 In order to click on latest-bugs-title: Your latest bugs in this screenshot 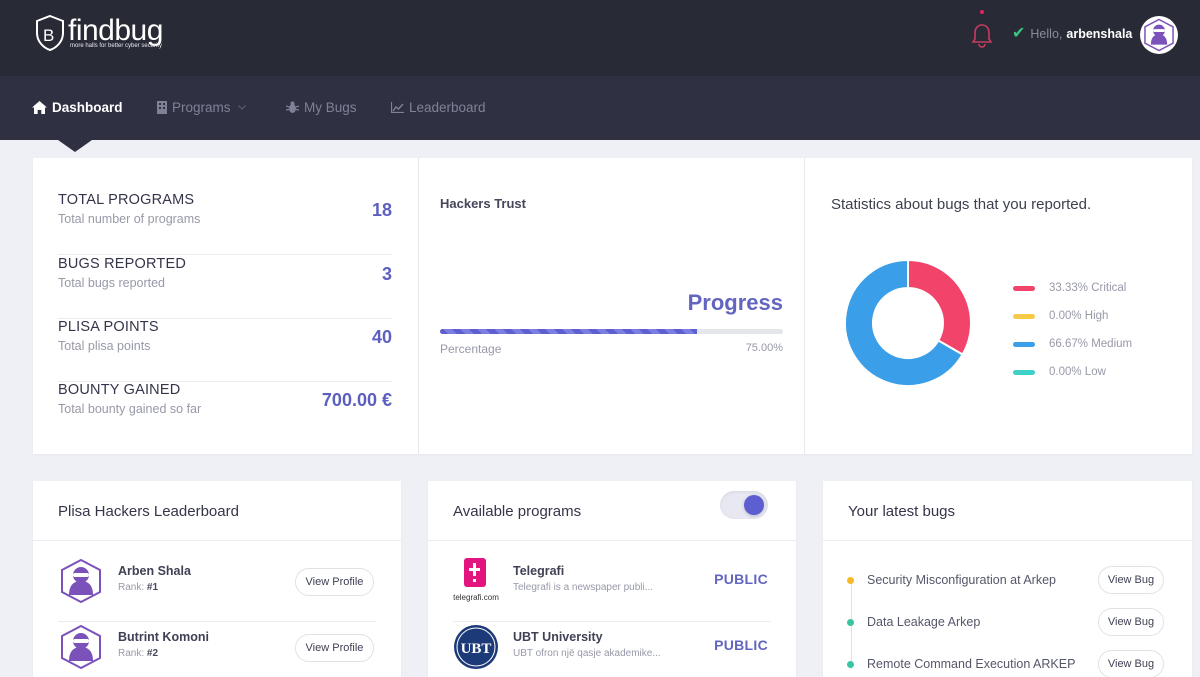, I will do `click(902, 511)`.